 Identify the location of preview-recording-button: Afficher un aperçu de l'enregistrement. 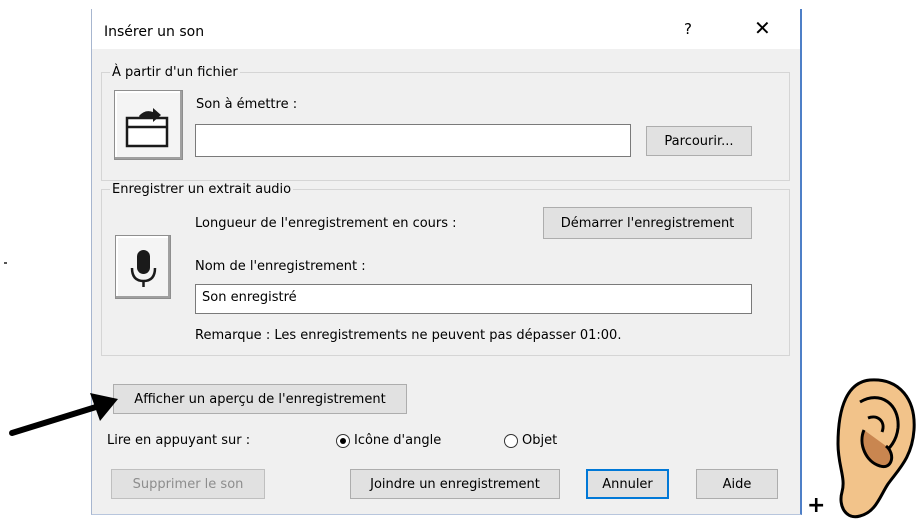
(260, 399).